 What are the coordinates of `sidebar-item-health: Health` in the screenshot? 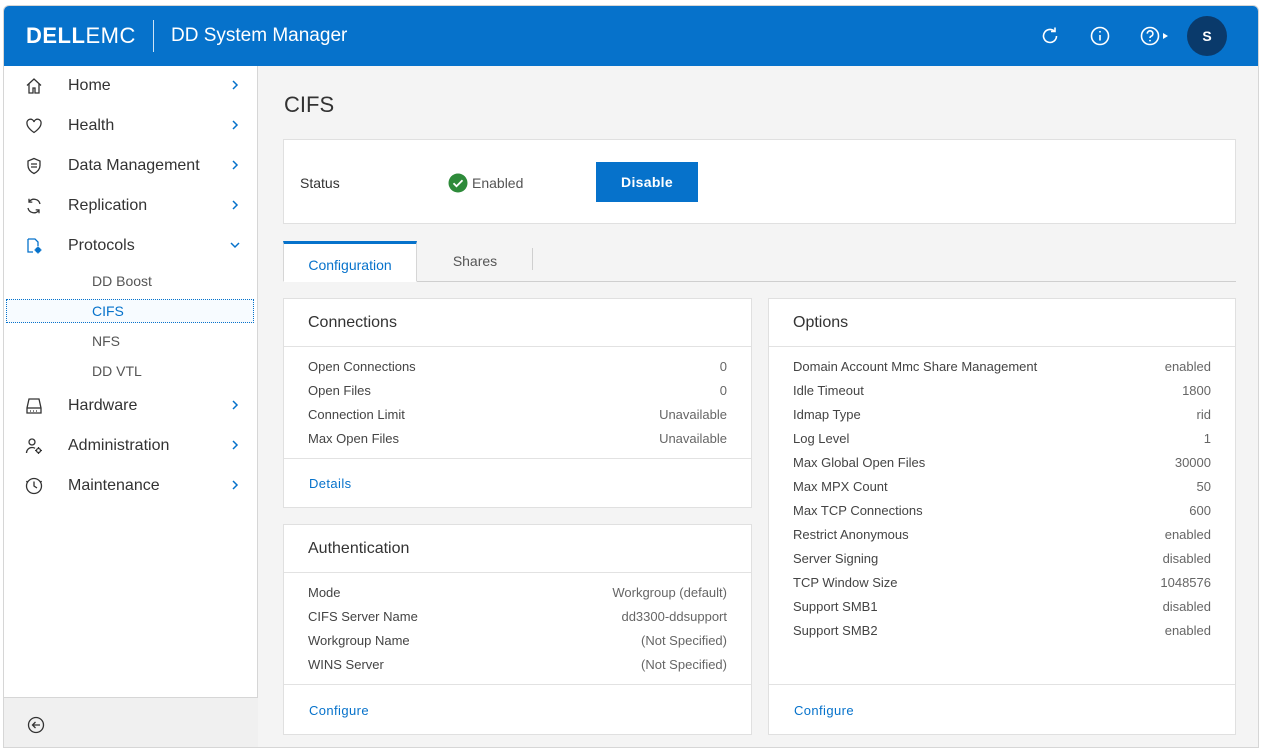 It's located at (131, 126).